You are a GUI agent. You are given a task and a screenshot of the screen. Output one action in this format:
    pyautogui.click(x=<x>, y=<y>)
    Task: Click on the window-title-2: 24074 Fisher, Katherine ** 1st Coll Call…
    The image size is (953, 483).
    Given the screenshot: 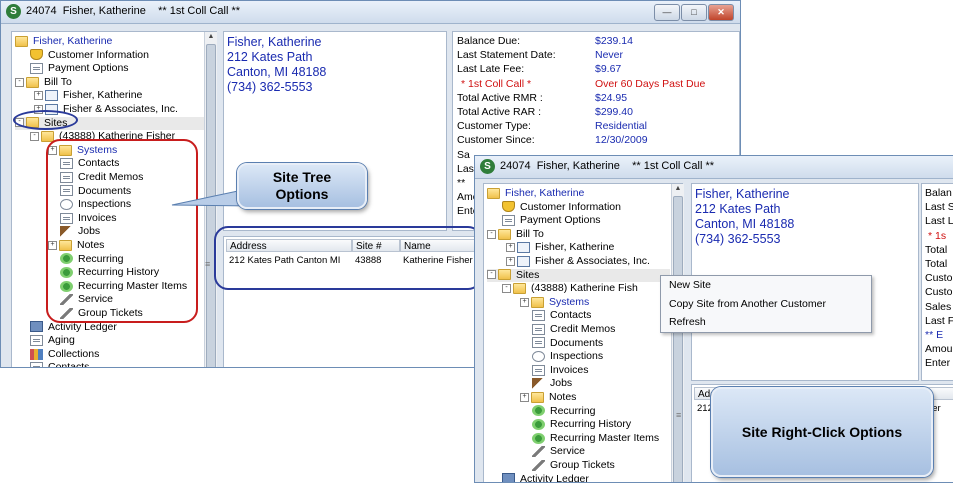 What is the action you would take?
    pyautogui.click(x=607, y=166)
    